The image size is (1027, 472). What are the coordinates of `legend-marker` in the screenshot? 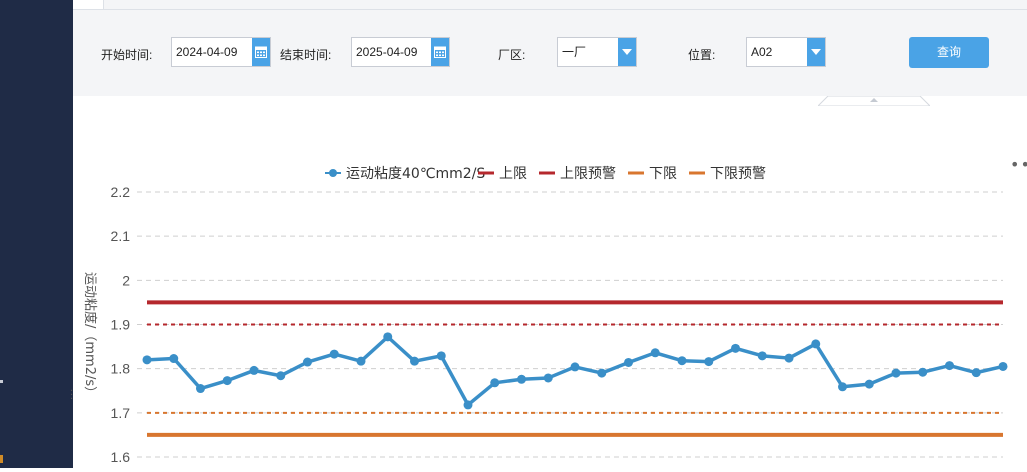 It's located at (333, 173).